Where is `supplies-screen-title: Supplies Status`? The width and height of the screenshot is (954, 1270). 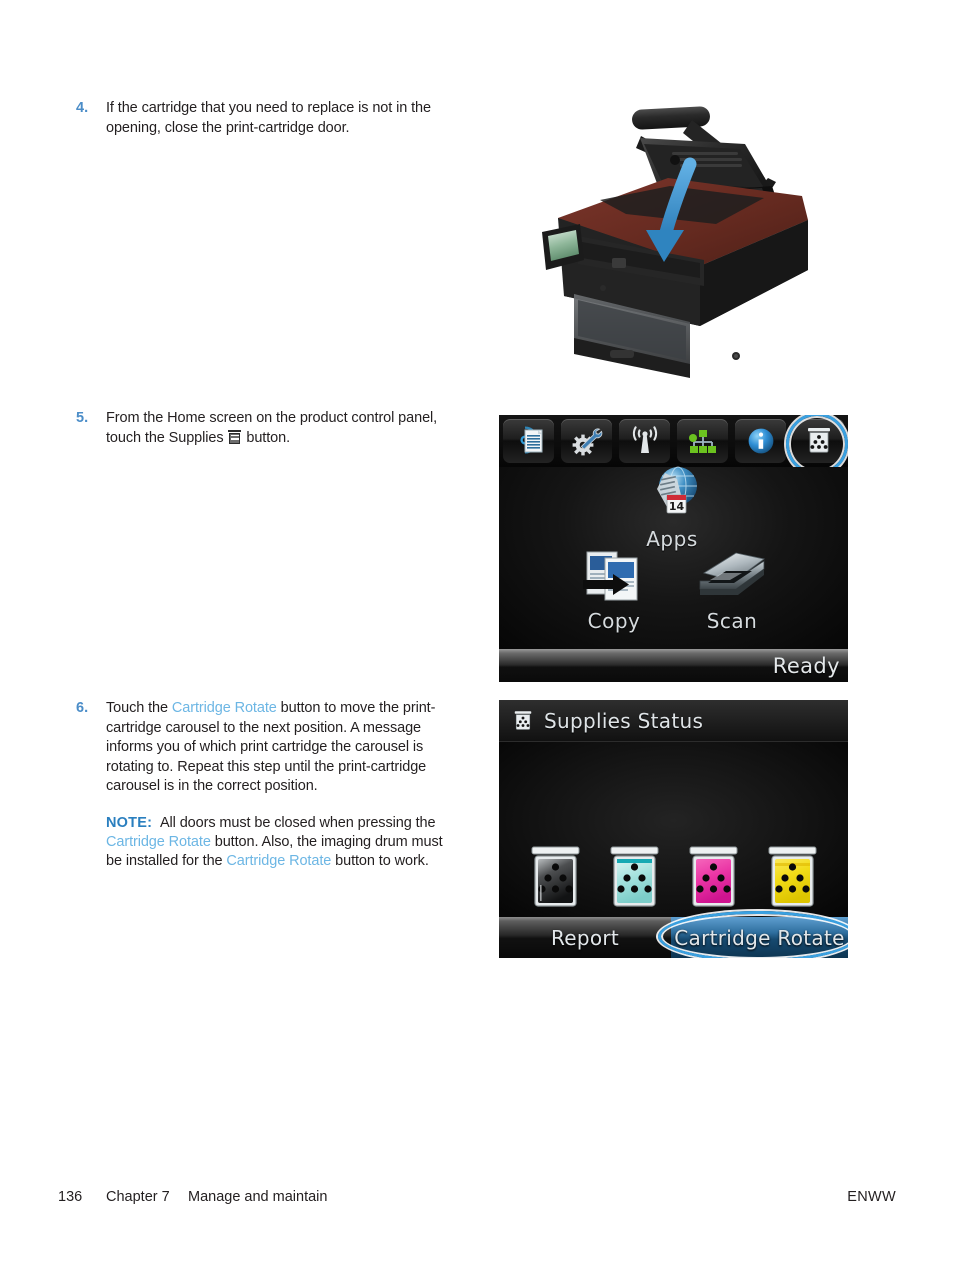 supplies-screen-title: Supplies Status is located at coordinates (624, 720).